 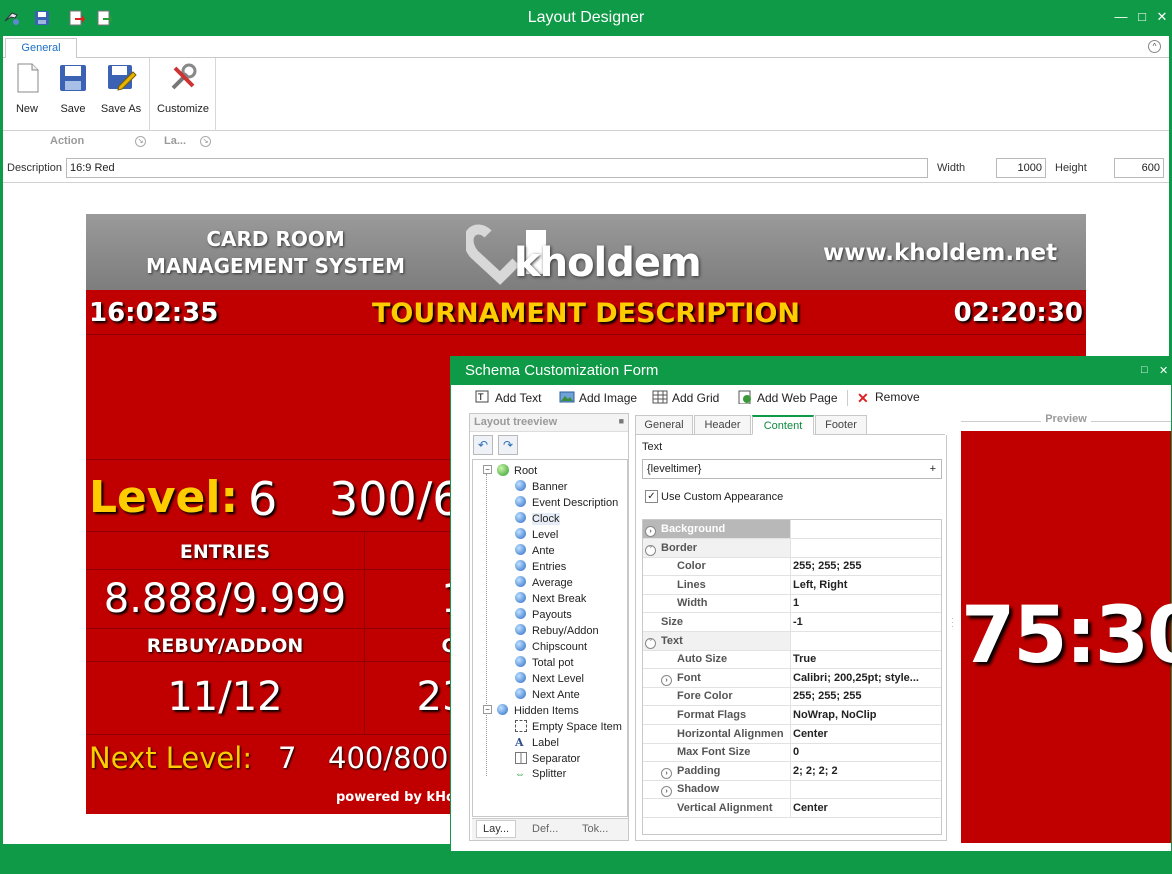 I want to click on height-input: 600, so click(x=1139, y=168).